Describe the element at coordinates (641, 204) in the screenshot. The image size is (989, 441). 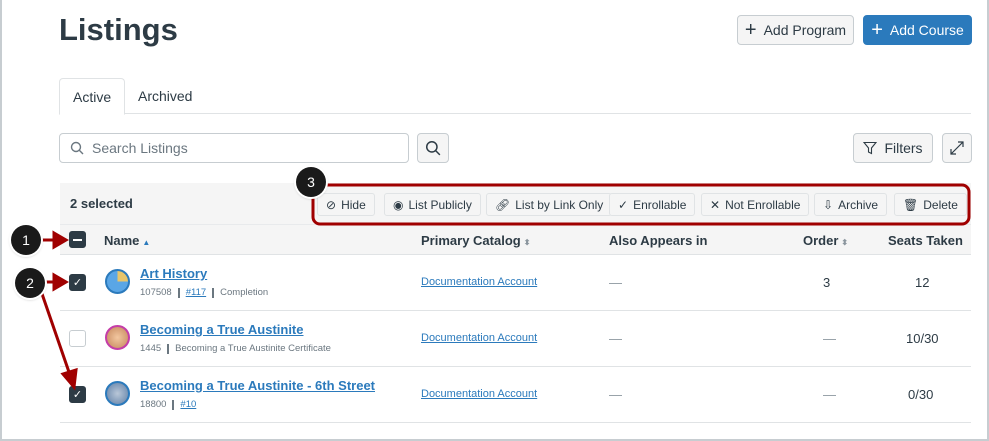
I see `highlight-box` at that location.